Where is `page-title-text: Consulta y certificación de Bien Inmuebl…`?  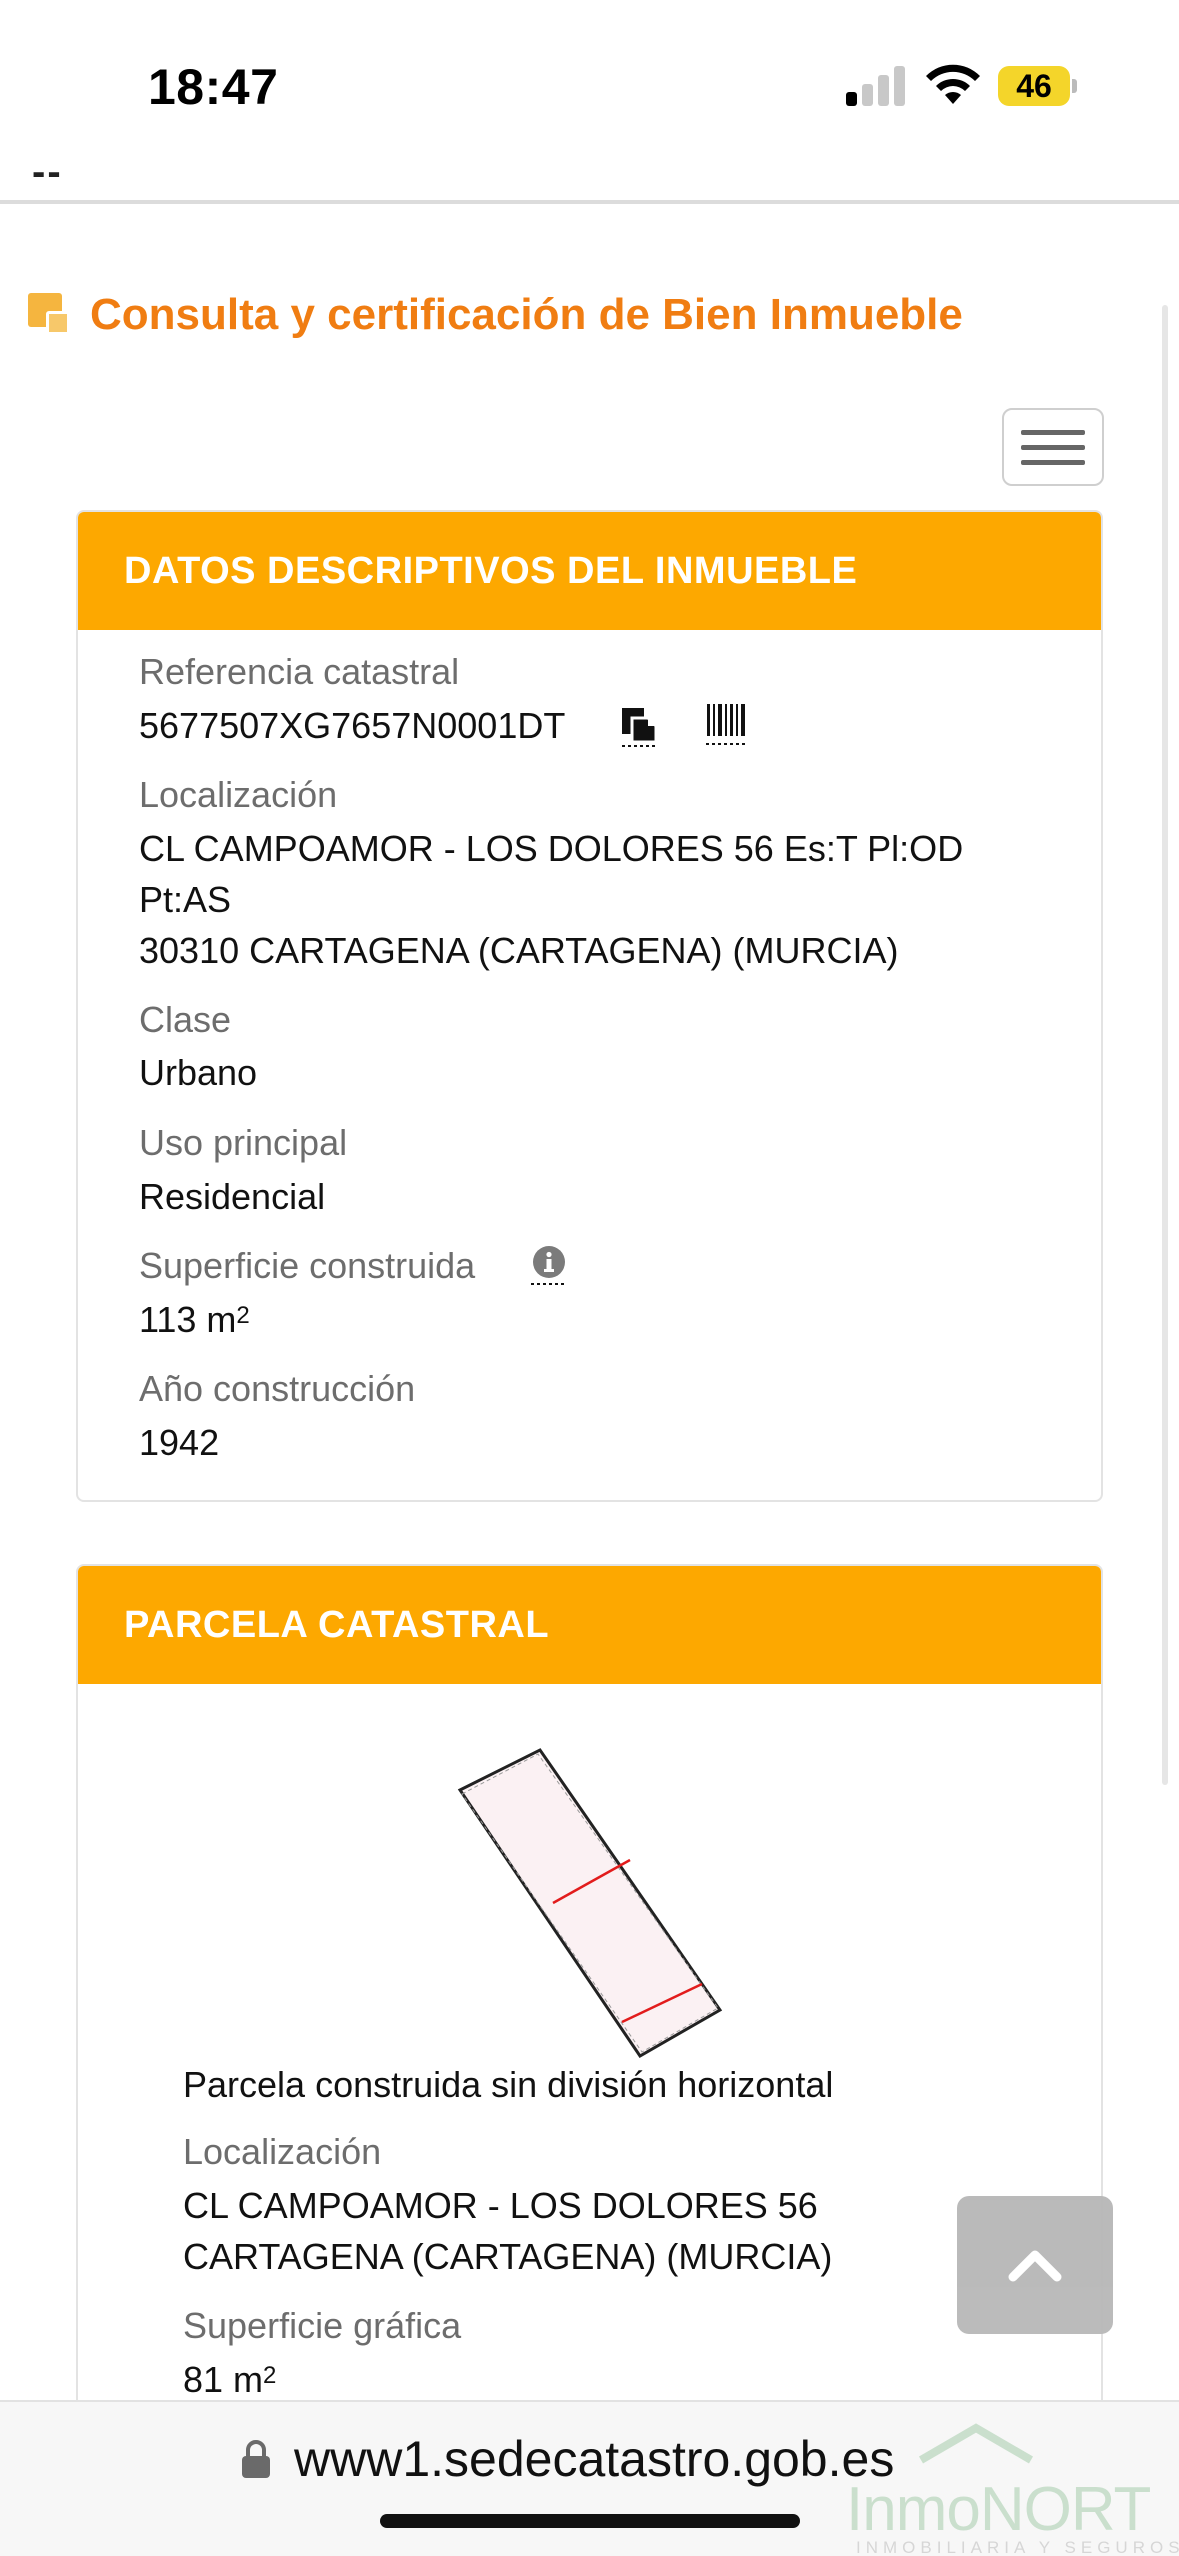 page-title-text: Consulta y certificación de Bien Inmuebl… is located at coordinates (526, 314).